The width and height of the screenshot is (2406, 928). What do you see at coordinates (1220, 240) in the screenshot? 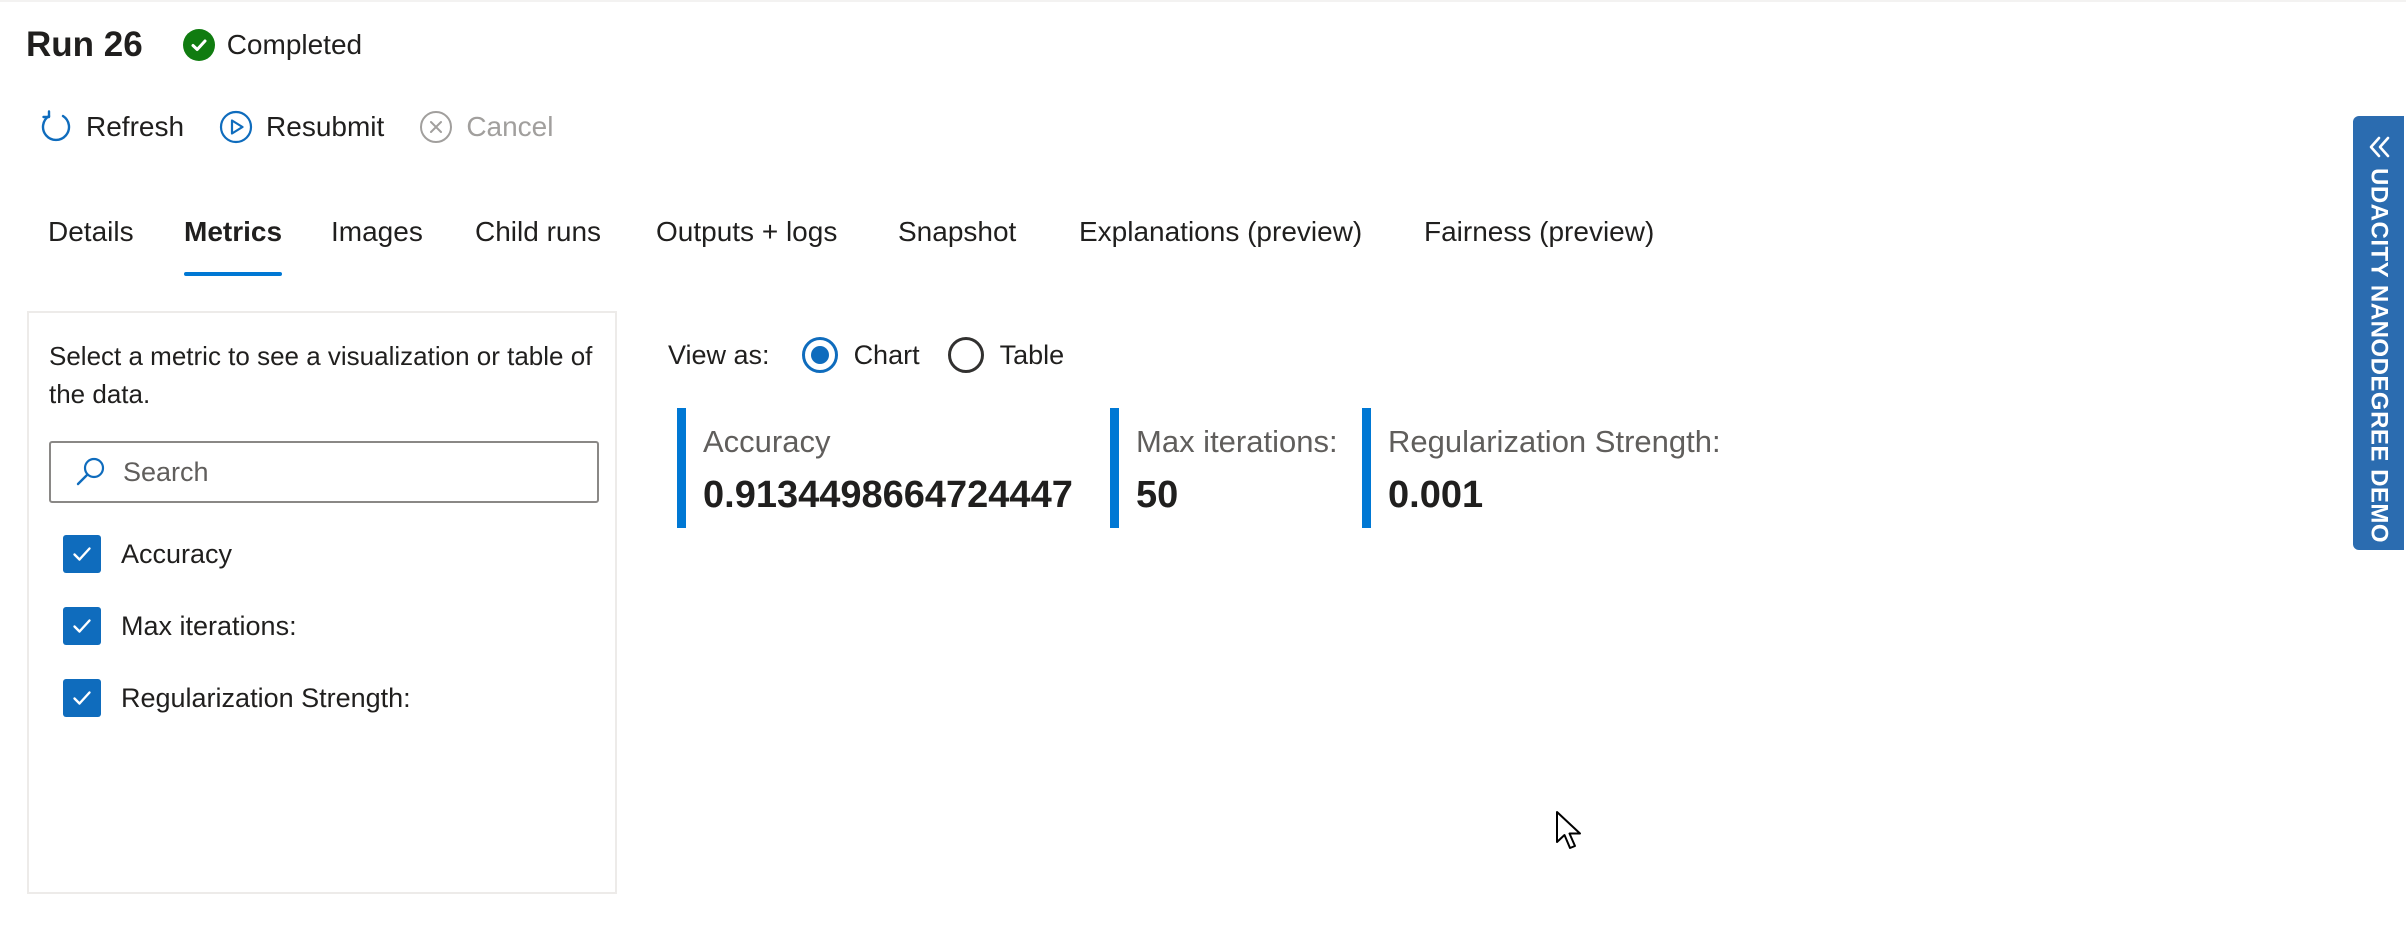
I see `tab-explanations: Explanations (preview)` at bounding box center [1220, 240].